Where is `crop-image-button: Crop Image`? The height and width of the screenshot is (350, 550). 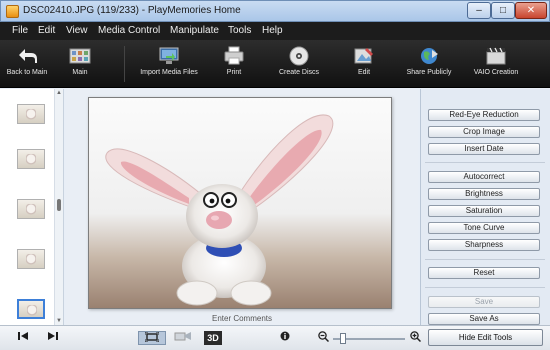 crop-image-button: Crop Image is located at coordinates (484, 132).